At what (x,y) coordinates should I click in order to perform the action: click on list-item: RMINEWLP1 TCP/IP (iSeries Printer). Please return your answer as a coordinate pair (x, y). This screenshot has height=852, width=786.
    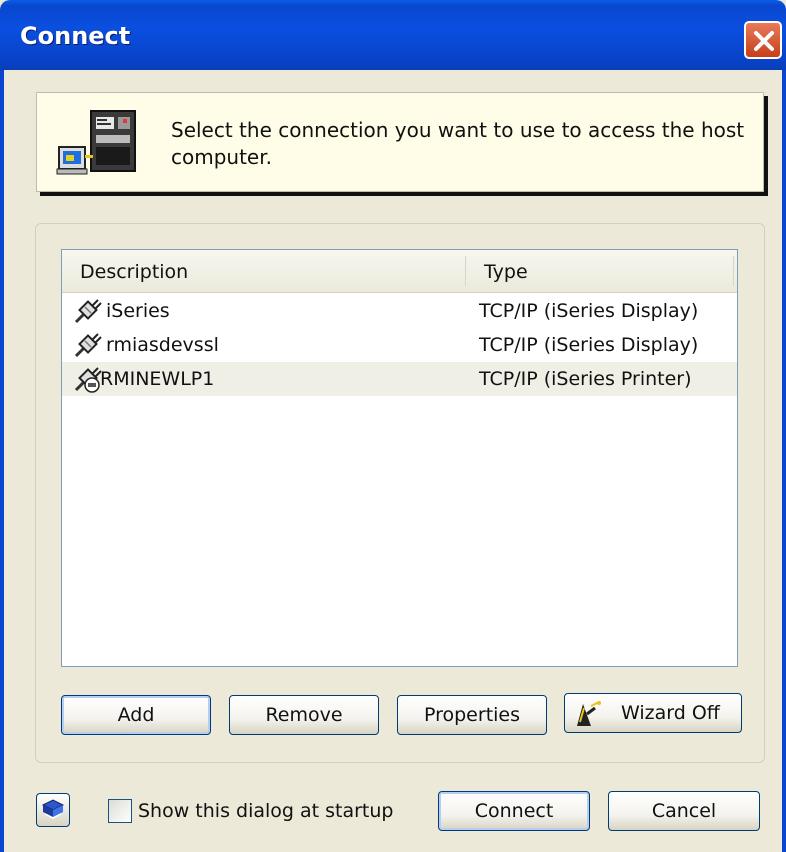
    Looking at the image, I should click on (399, 379).